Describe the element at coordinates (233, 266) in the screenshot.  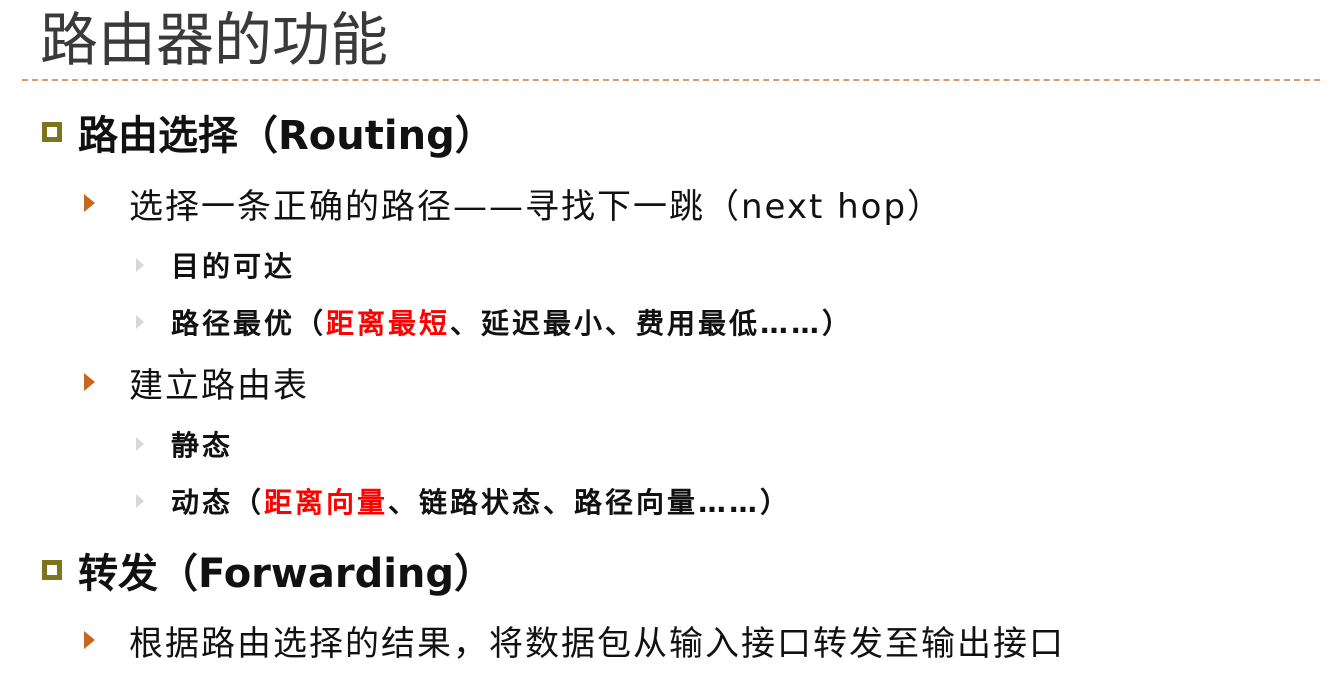
I see `sub-list-item-text: 目的可达` at that location.